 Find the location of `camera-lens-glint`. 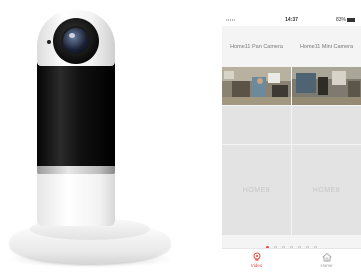

camera-lens-glint is located at coordinates (72, 35).